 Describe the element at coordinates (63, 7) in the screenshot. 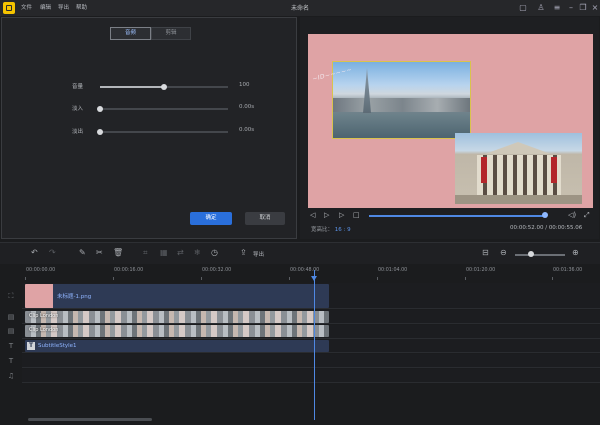

I see `menu-export: 导出` at that location.